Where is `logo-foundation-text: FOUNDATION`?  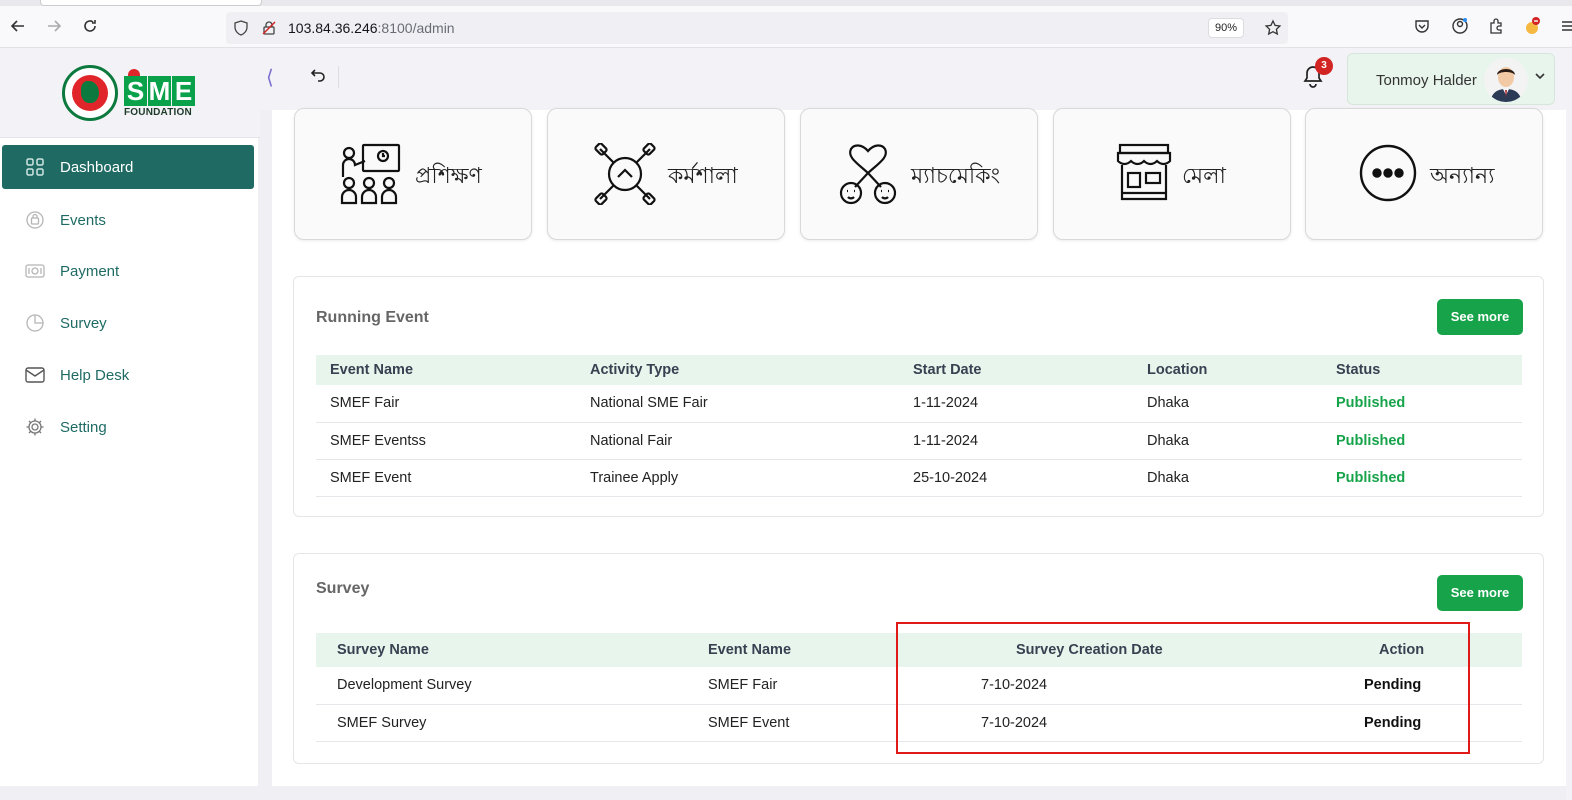 logo-foundation-text: FOUNDATION is located at coordinates (158, 112).